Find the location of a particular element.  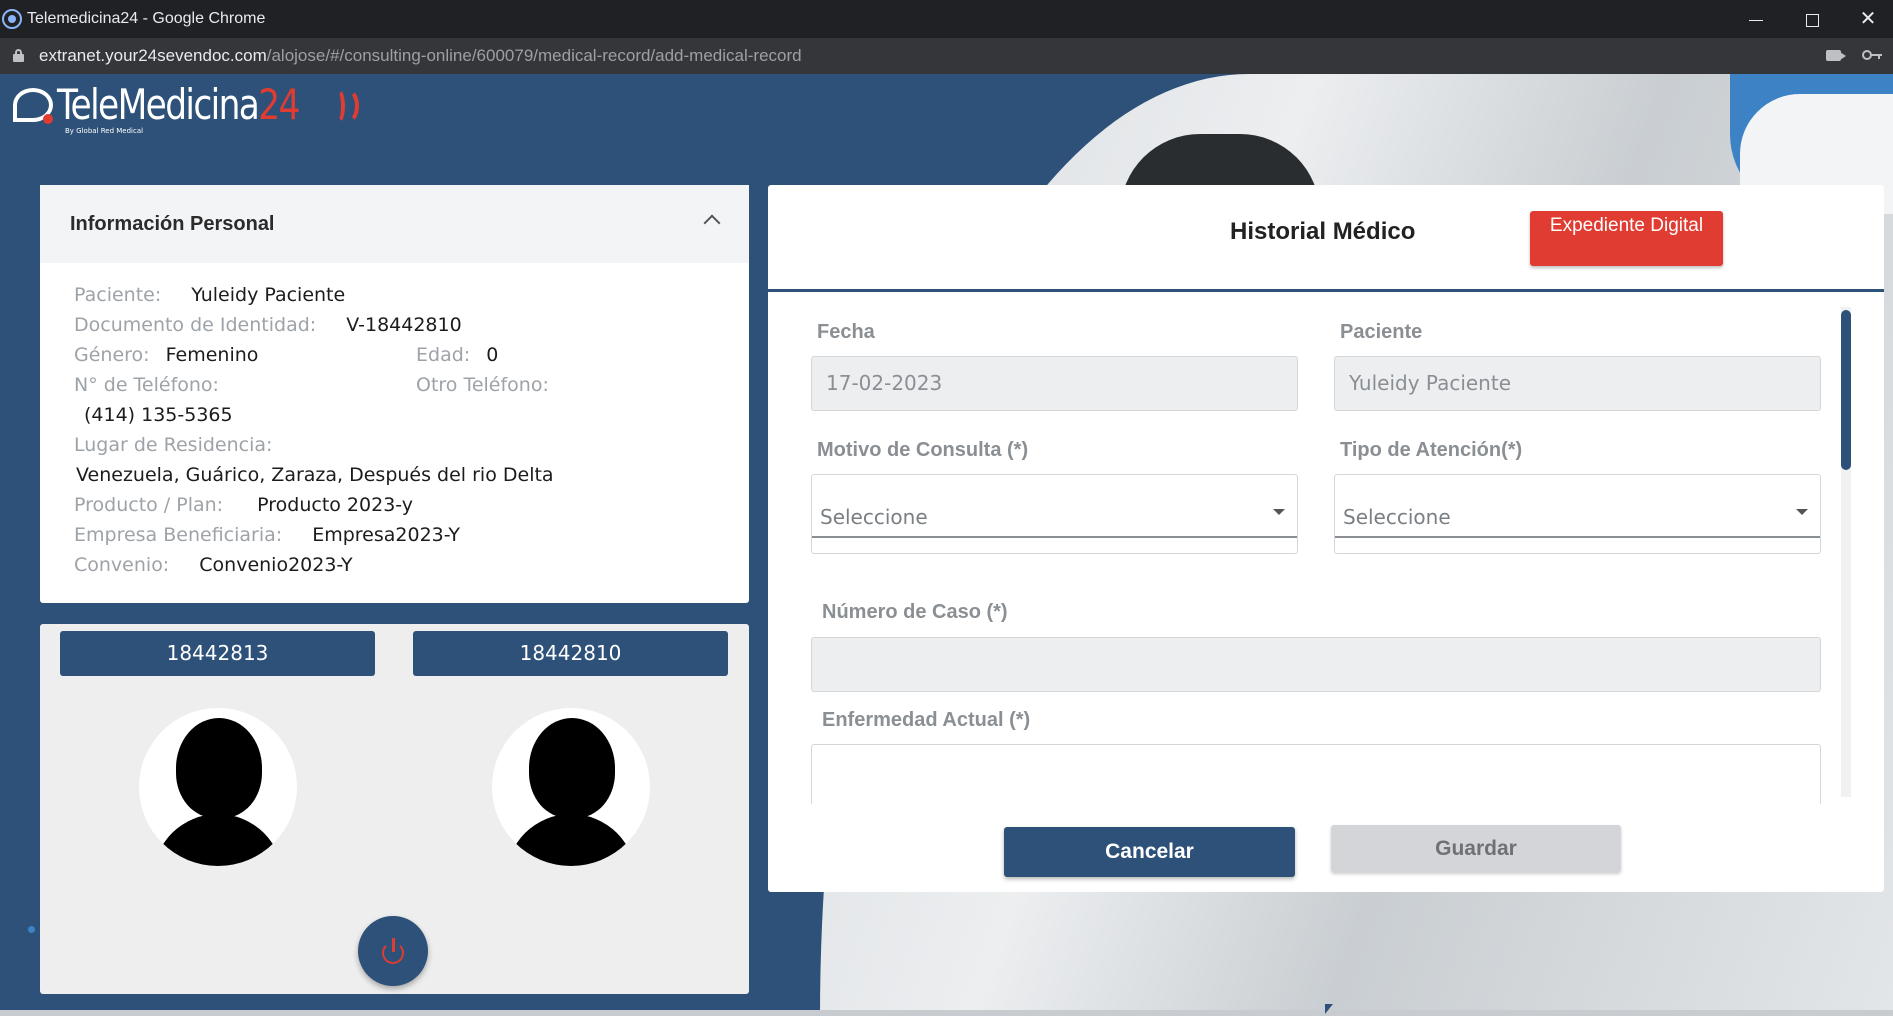

maximize-button is located at coordinates (1812, 19).